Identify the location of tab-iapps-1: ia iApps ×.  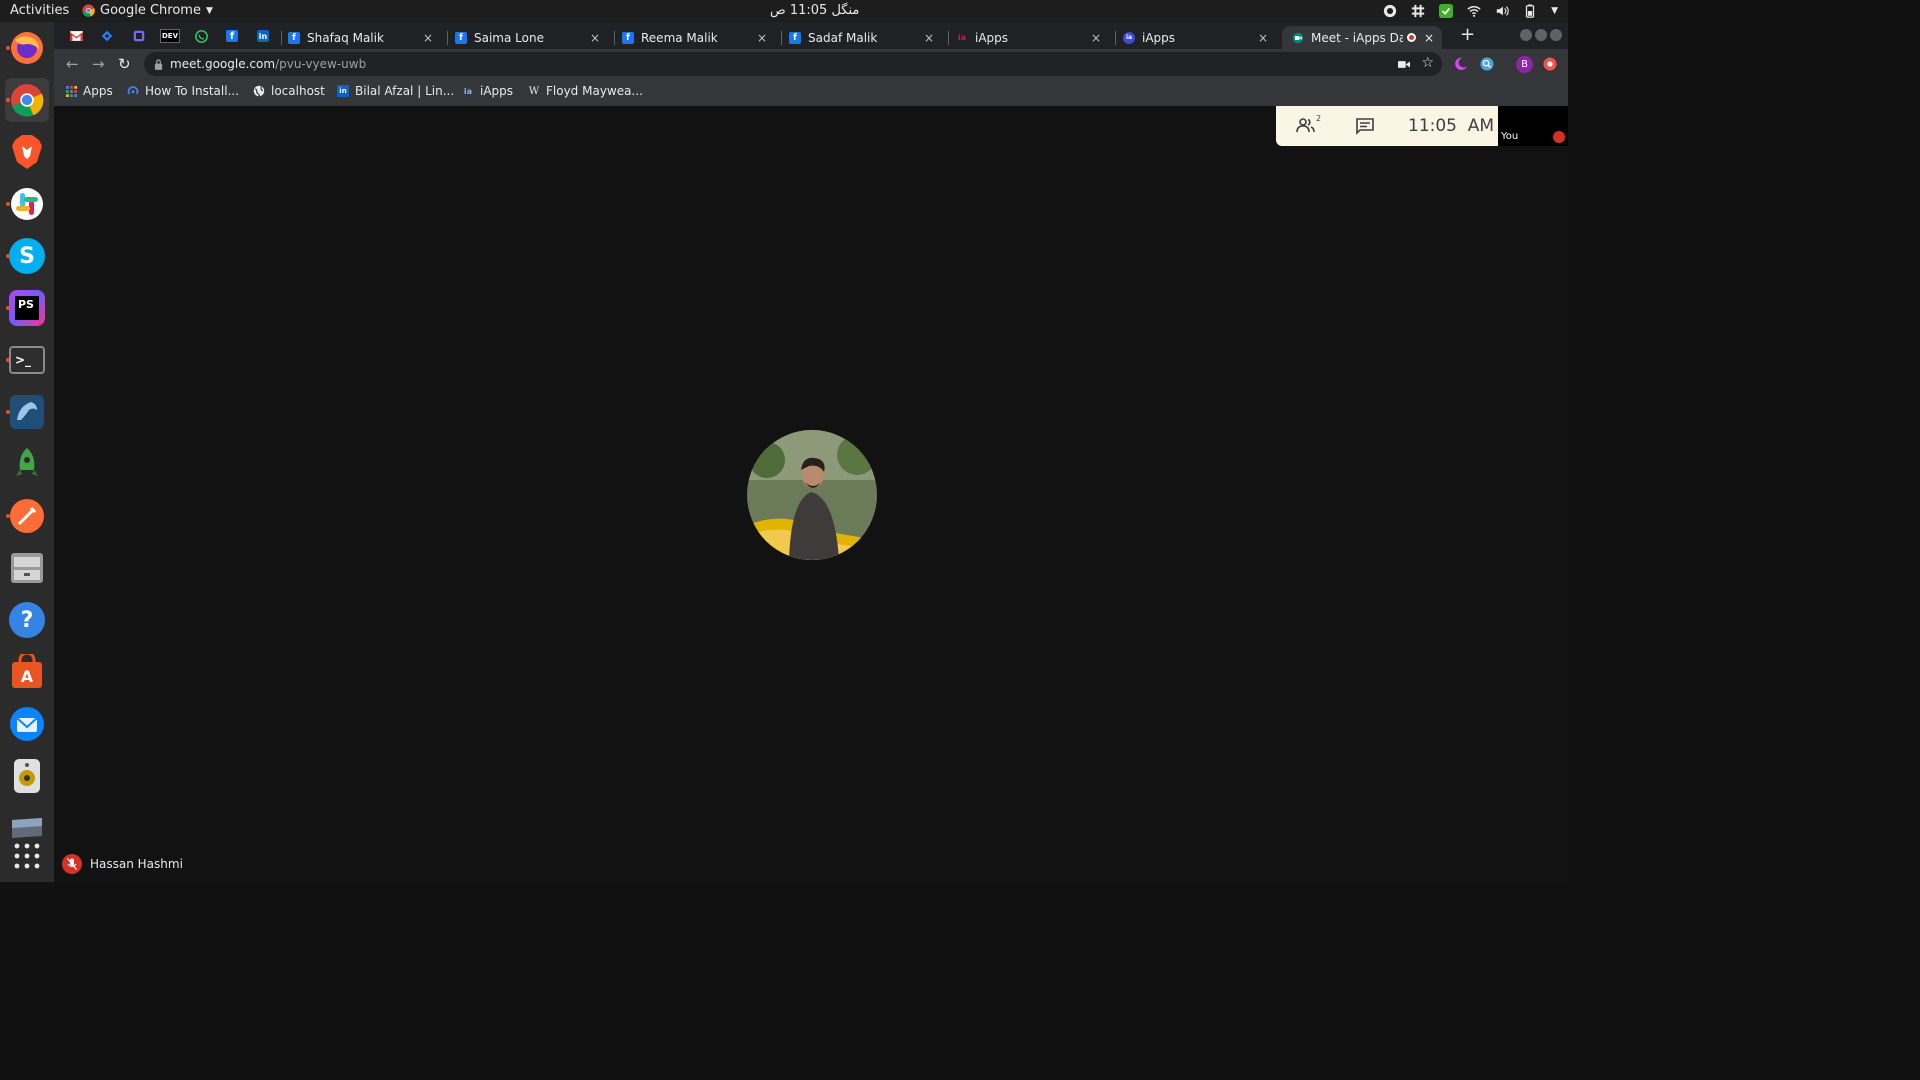
(1032, 37).